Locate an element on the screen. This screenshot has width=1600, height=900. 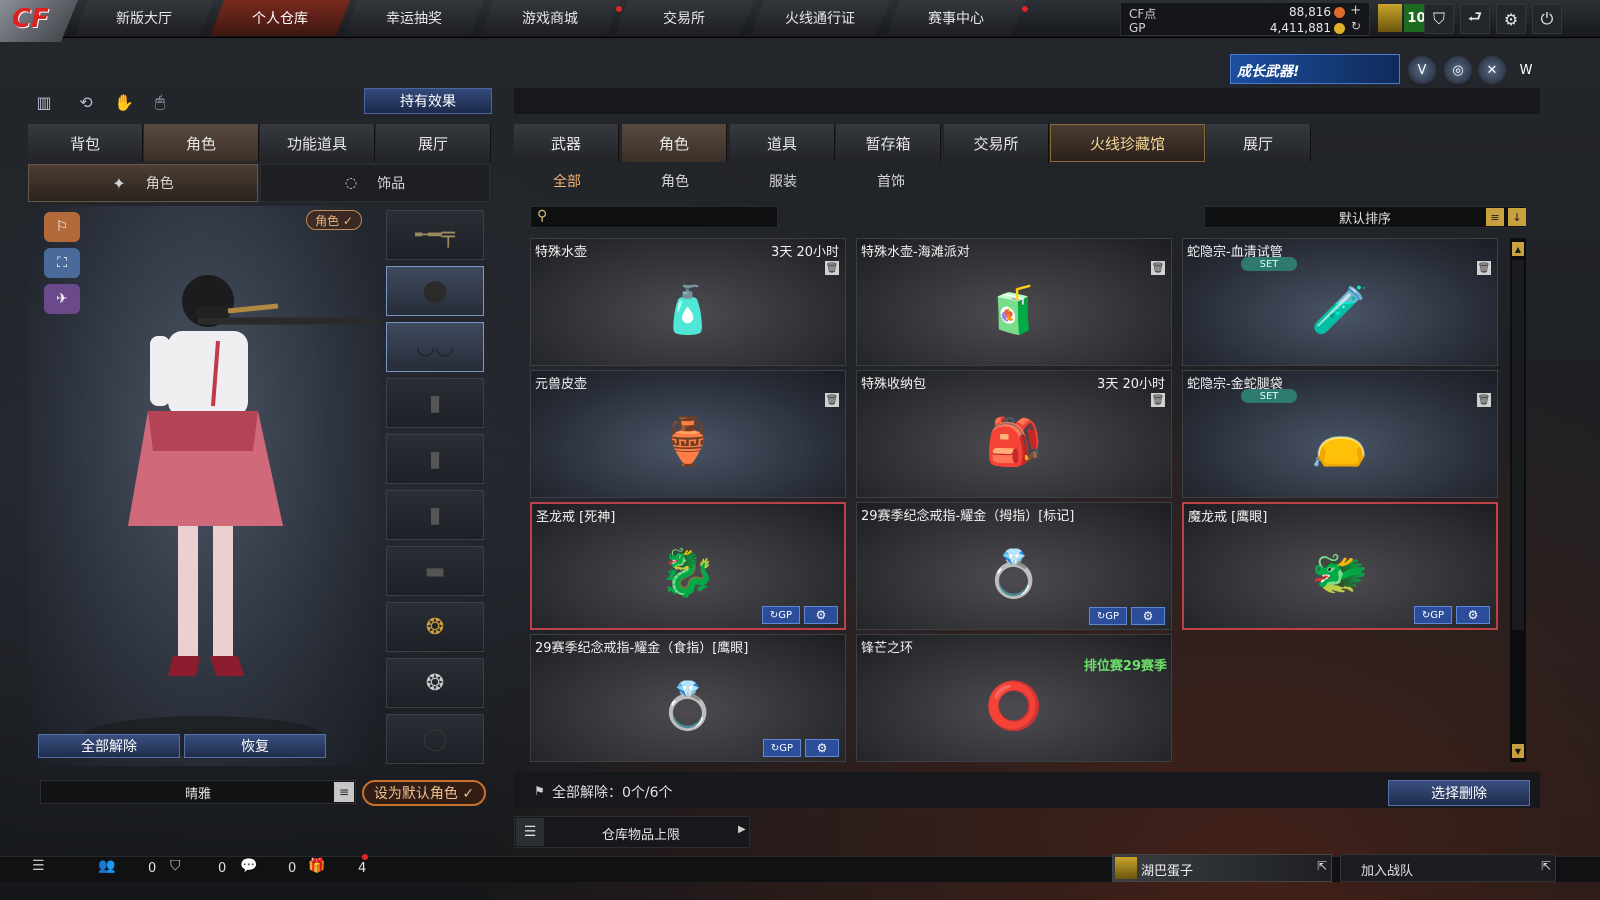
friends-icon: 👥 is located at coordinates (106, 866).